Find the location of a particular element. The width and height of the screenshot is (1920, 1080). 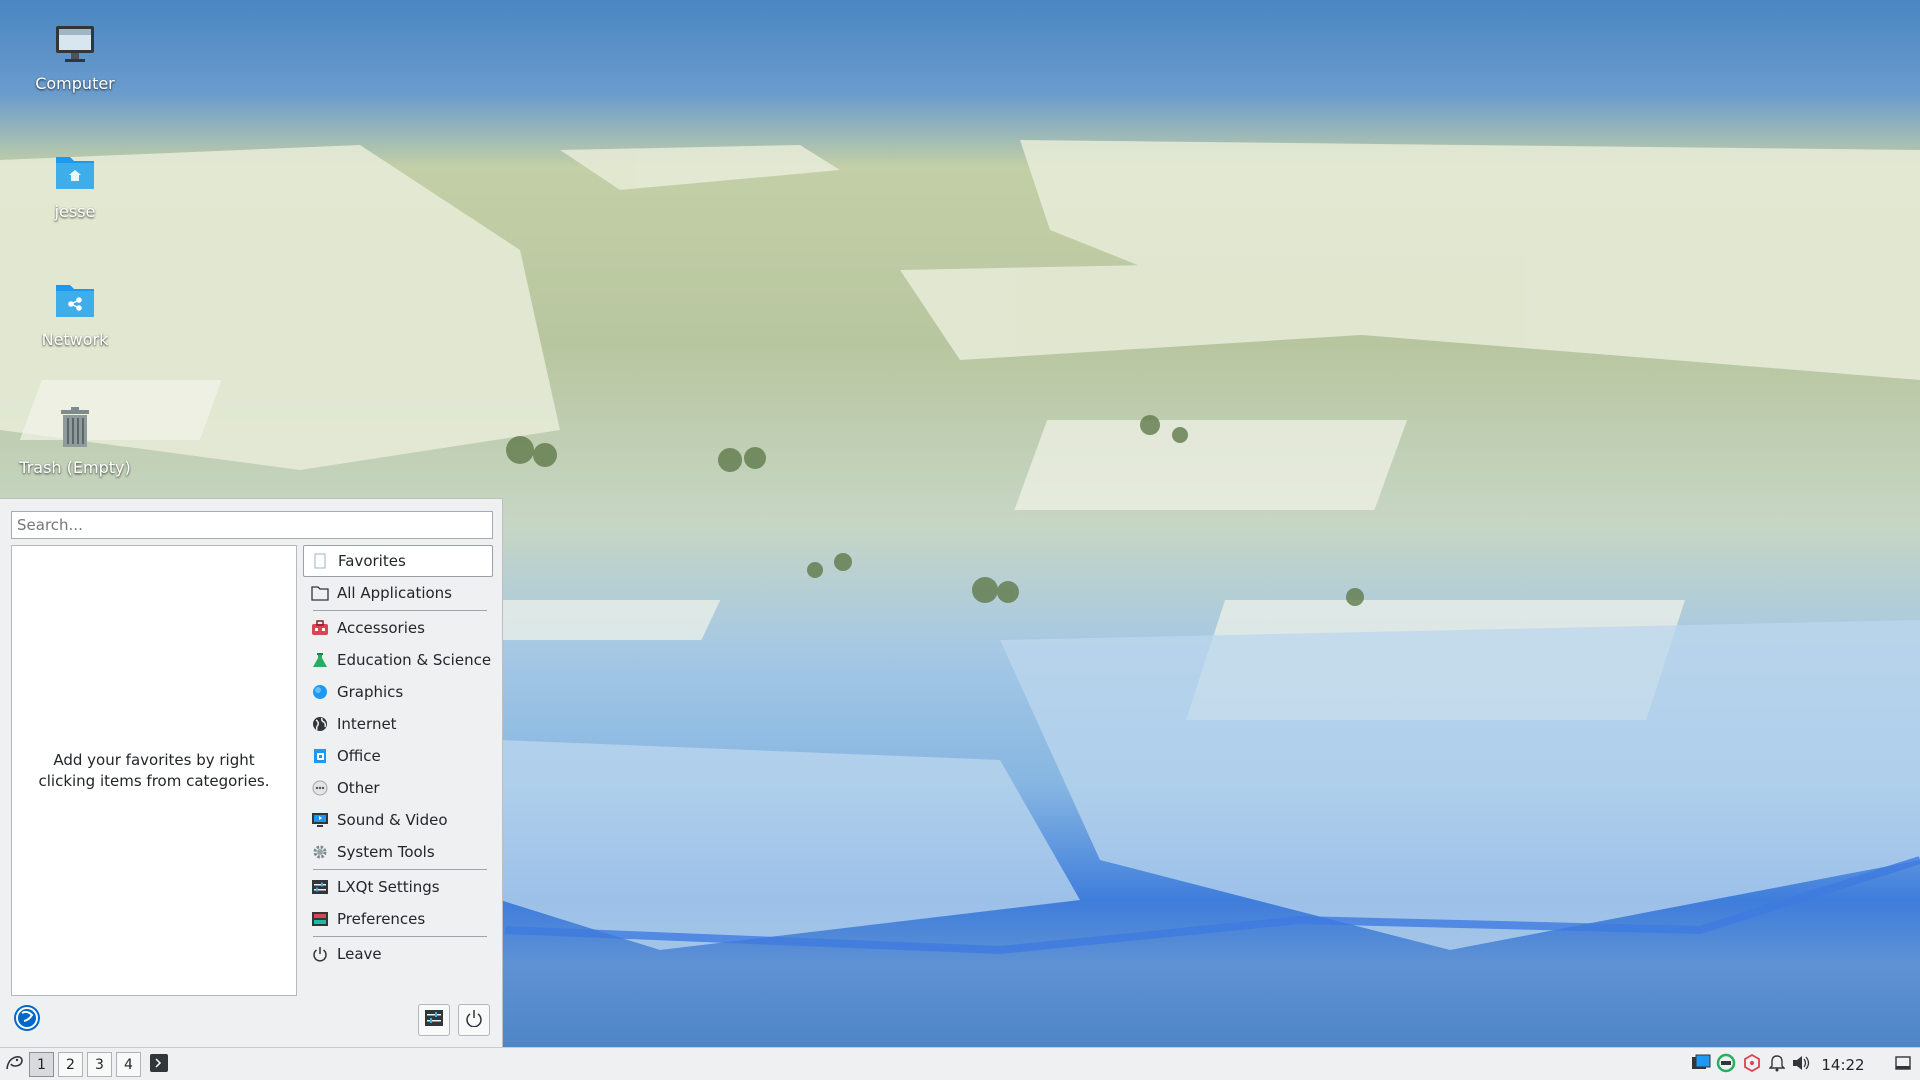

show-desktop-icon is located at coordinates (1903, 1064).